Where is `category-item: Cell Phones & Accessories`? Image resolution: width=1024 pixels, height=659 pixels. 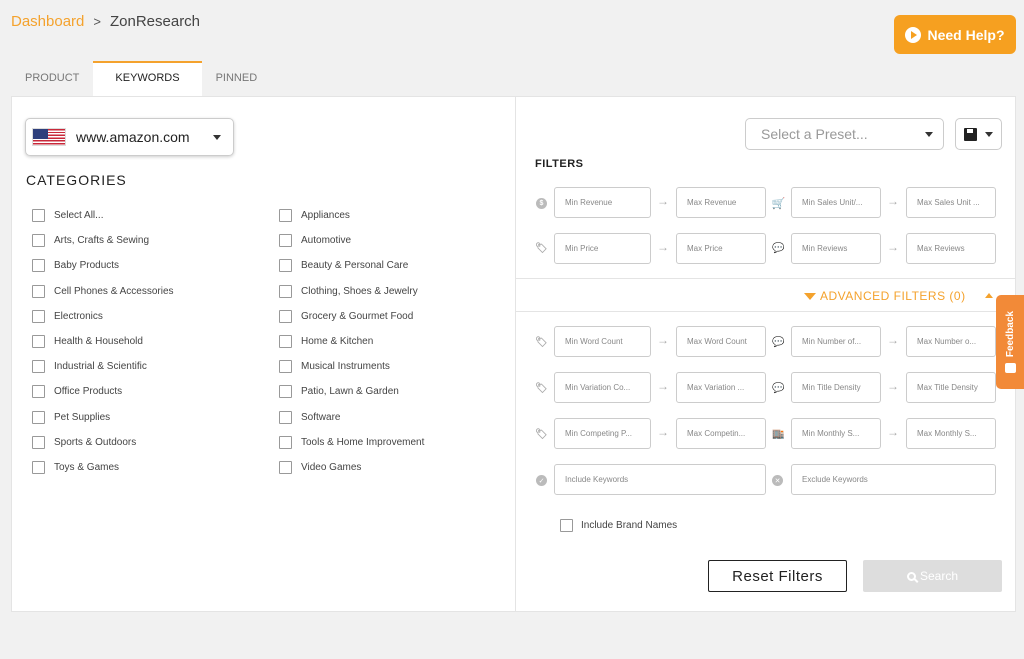 category-item: Cell Phones & Accessories is located at coordinates (103, 291).